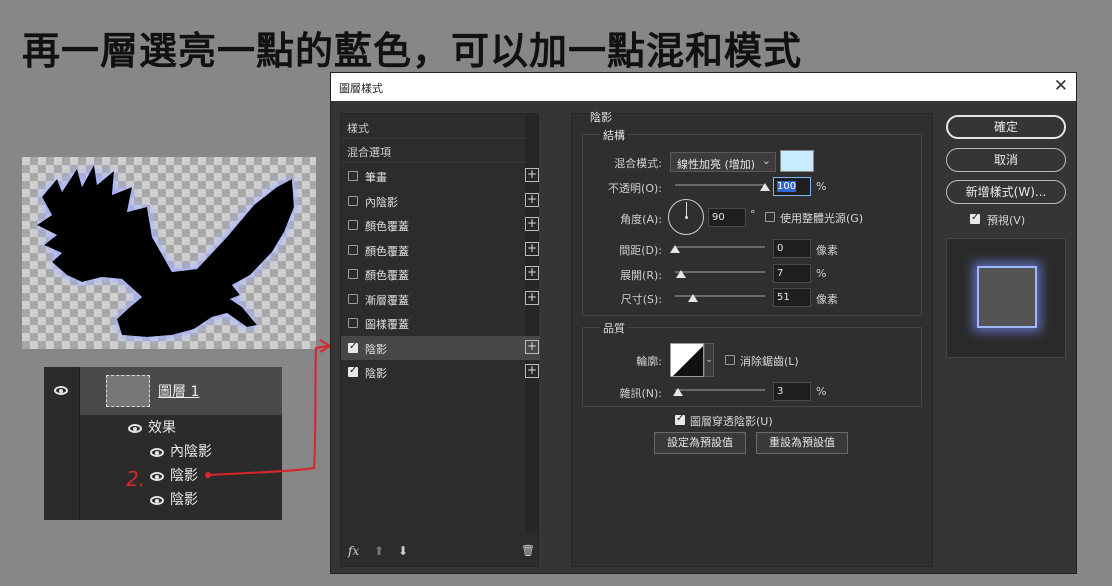 Image resolution: width=1112 pixels, height=586 pixels. I want to click on opacity-slider, so click(720, 185).